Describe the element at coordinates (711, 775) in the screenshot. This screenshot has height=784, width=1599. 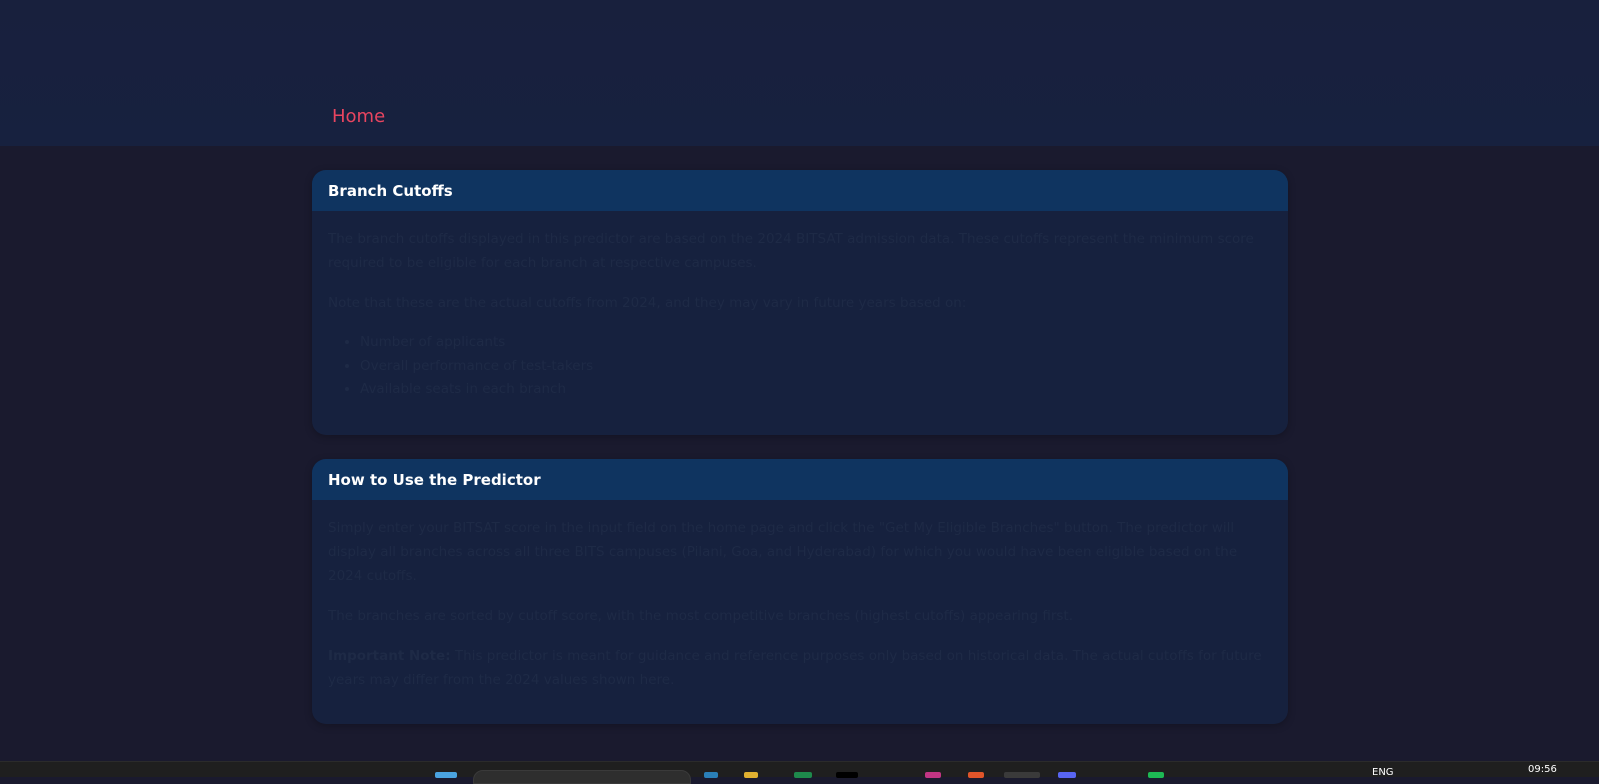
I see `edge-icon` at that location.